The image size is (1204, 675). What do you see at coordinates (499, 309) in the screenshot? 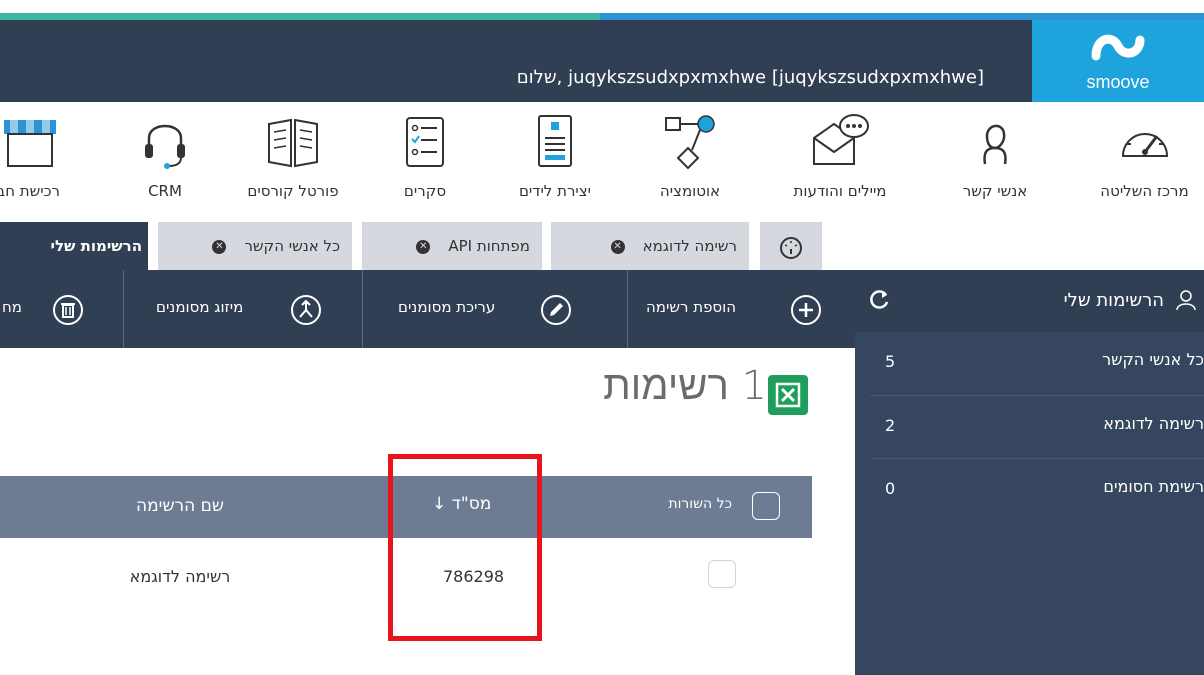
I see `edit-selected-button: עריכת מסומנים` at bounding box center [499, 309].